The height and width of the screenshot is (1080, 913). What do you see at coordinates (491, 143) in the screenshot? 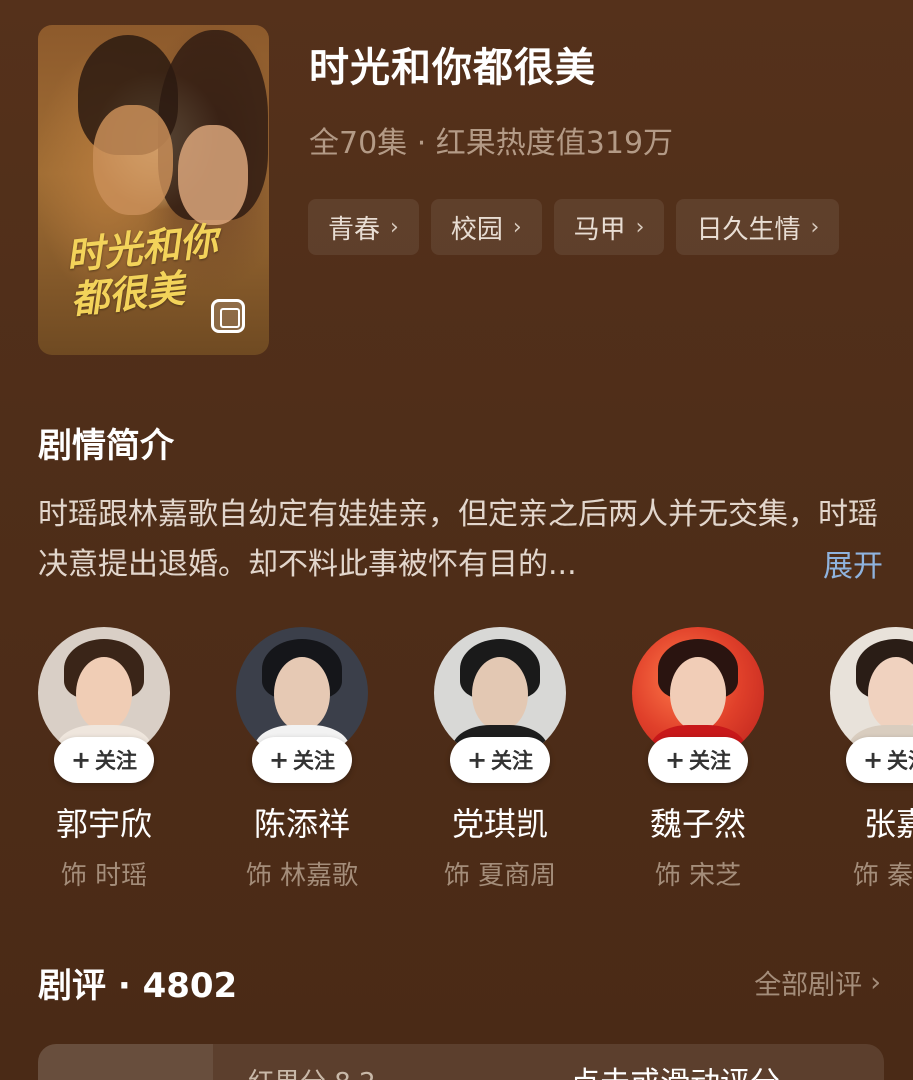
I see `drama-meta: 全70集 · 红果热度值319万` at bounding box center [491, 143].